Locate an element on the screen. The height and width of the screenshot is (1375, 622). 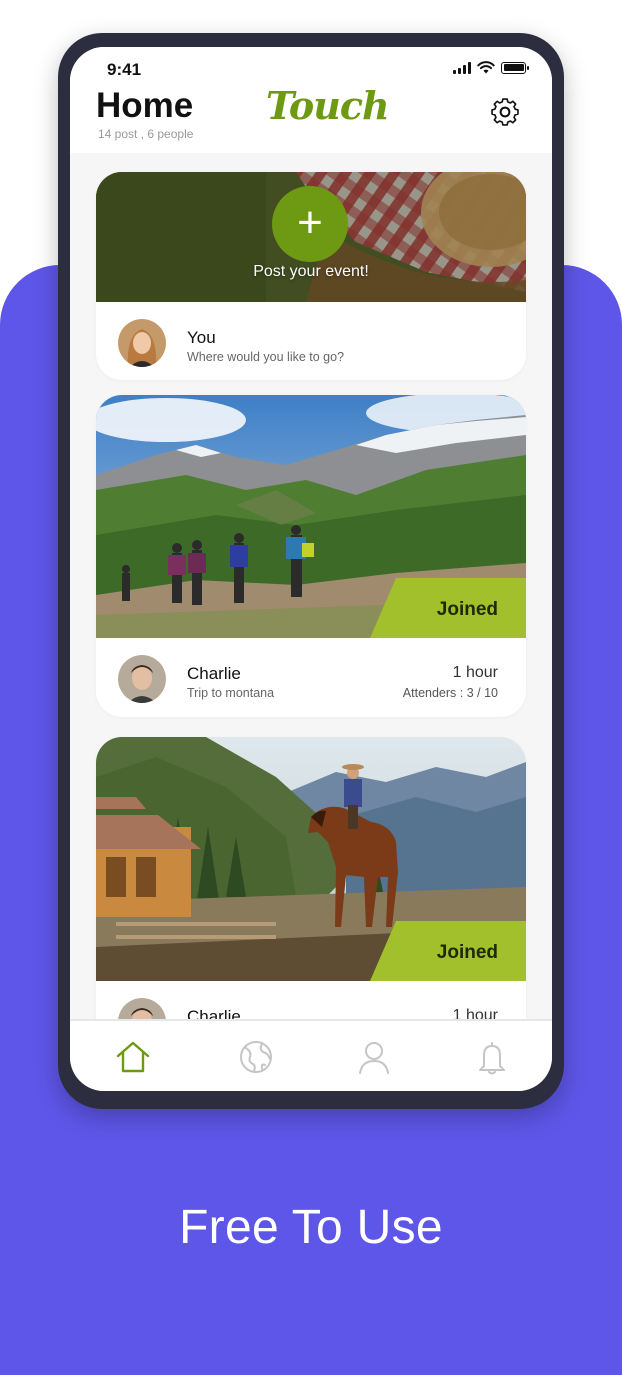
gear-icon is located at coordinates (505, 112).